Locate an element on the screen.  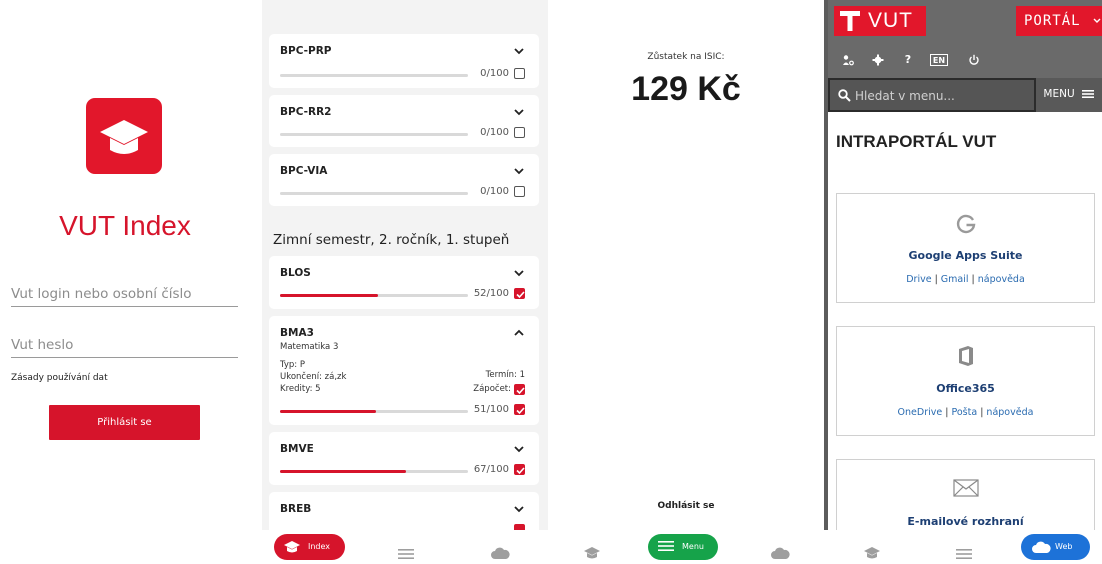
course-card-blos: BLOS 52/100 is located at coordinates (404, 282).